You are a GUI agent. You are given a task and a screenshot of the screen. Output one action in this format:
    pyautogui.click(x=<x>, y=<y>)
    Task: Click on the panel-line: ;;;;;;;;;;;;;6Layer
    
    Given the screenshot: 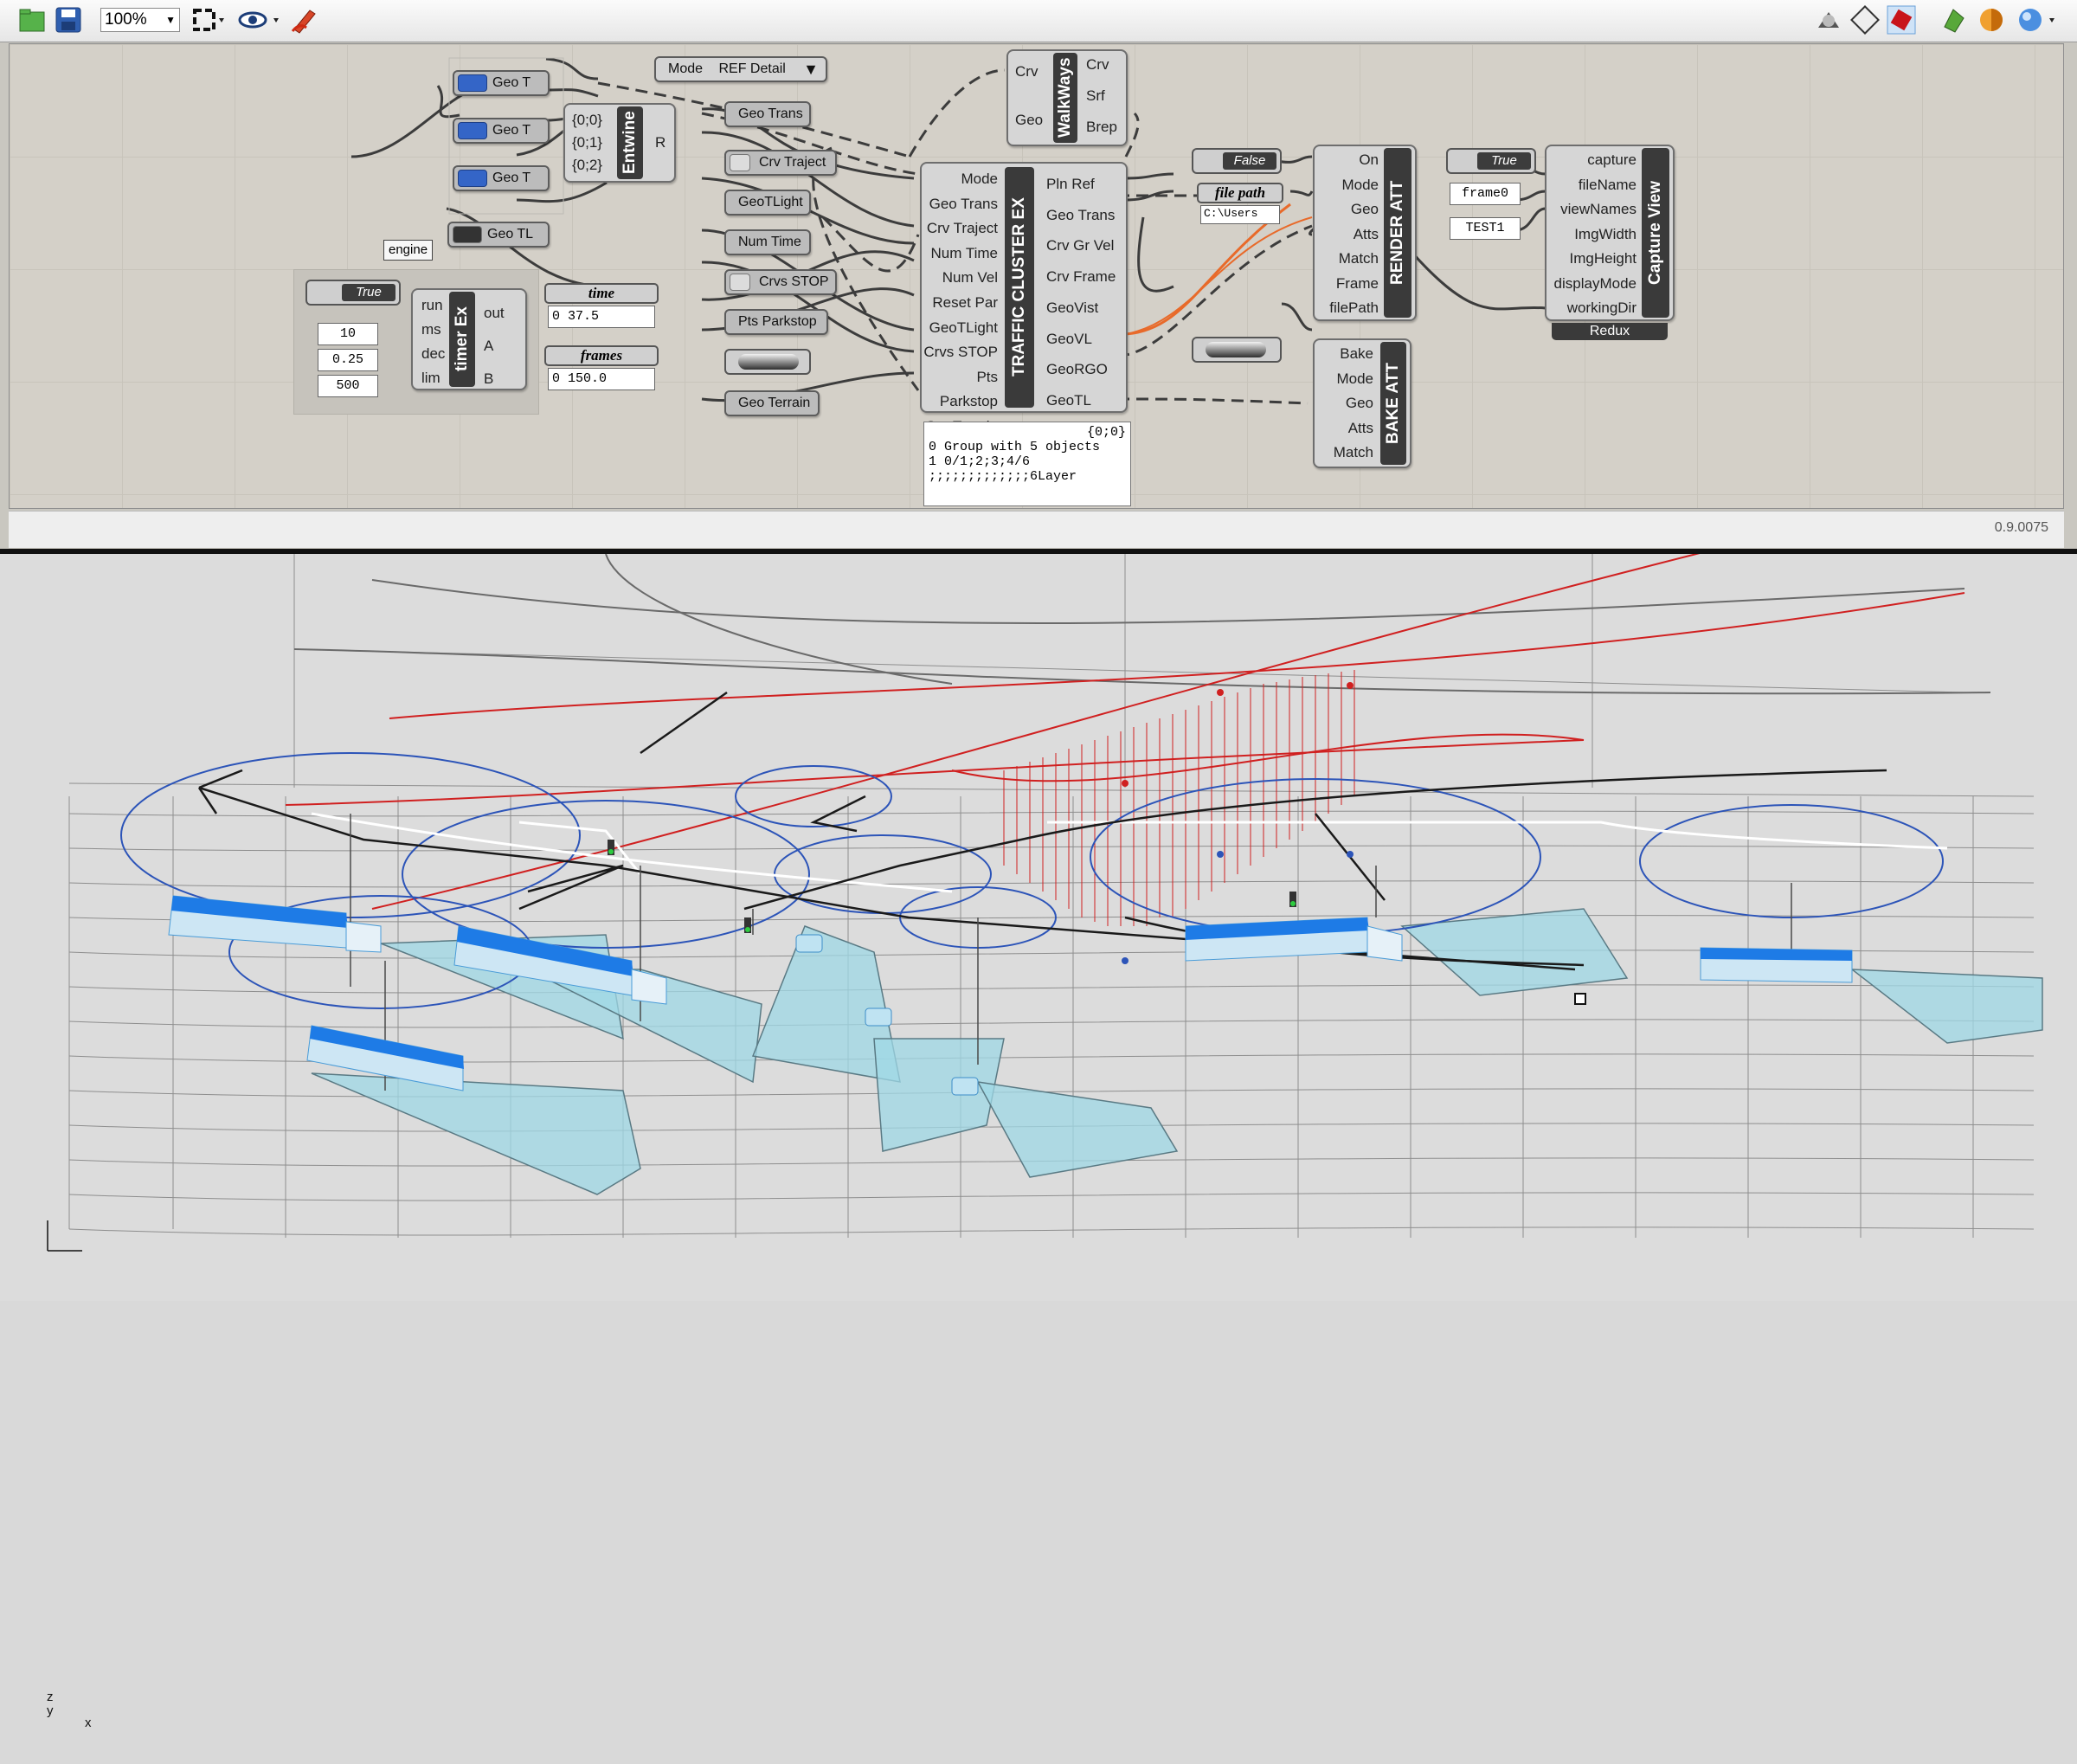 What is the action you would take?
    pyautogui.click(x=1003, y=476)
    